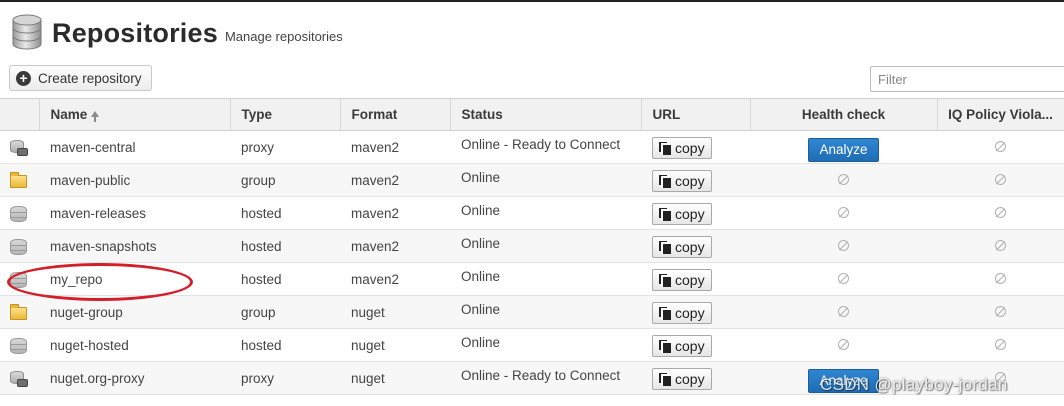 The image size is (1064, 406). What do you see at coordinates (696, 114) in the screenshot?
I see `column-header-url: URL` at bounding box center [696, 114].